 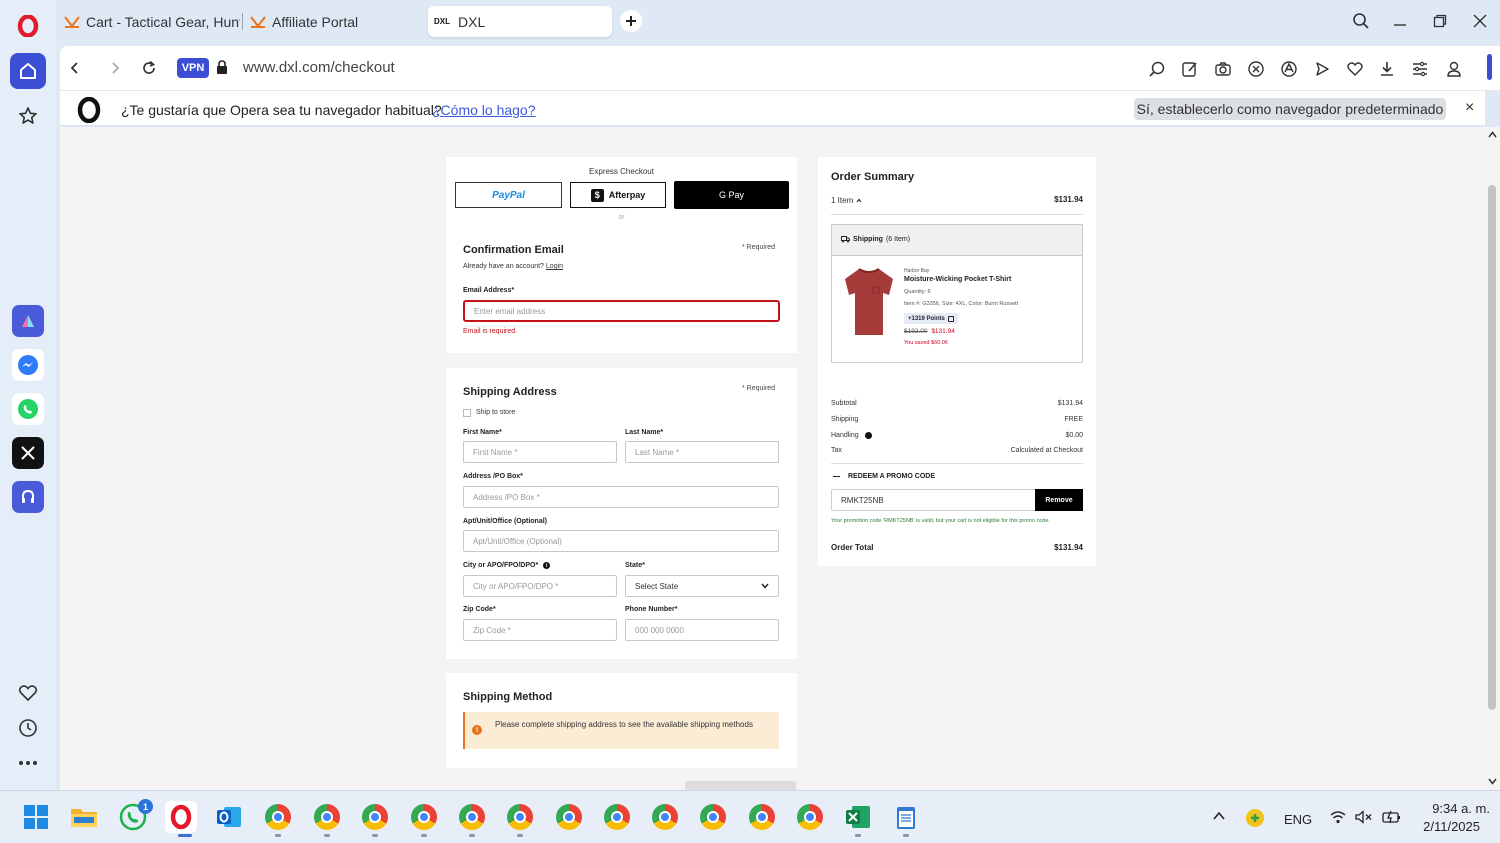 What do you see at coordinates (327, 817) in the screenshot?
I see `chrome-profile-2-icon` at bounding box center [327, 817].